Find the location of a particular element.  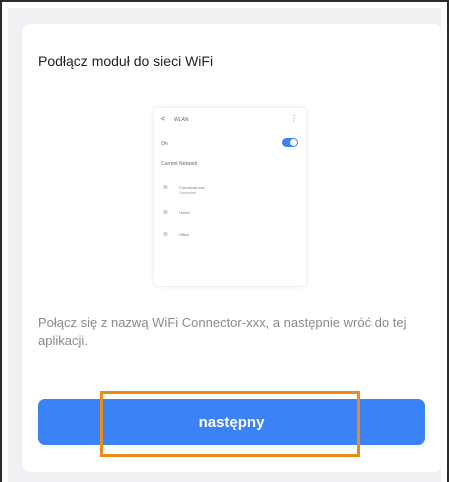

network-status: Connected is located at coordinates (187, 193).